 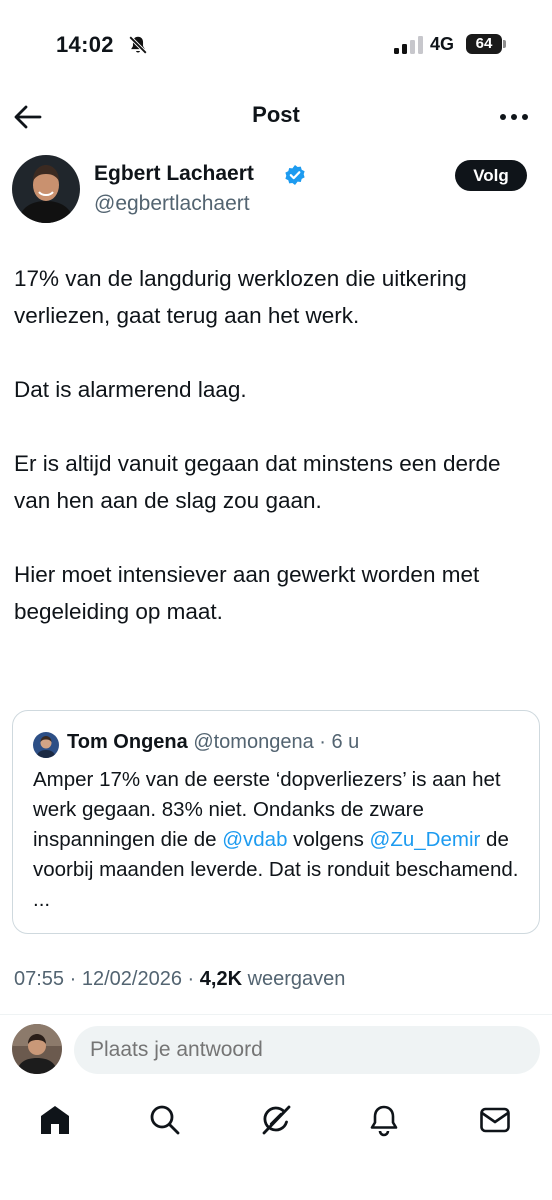 What do you see at coordinates (514, 117) in the screenshot?
I see `more-options-icon` at bounding box center [514, 117].